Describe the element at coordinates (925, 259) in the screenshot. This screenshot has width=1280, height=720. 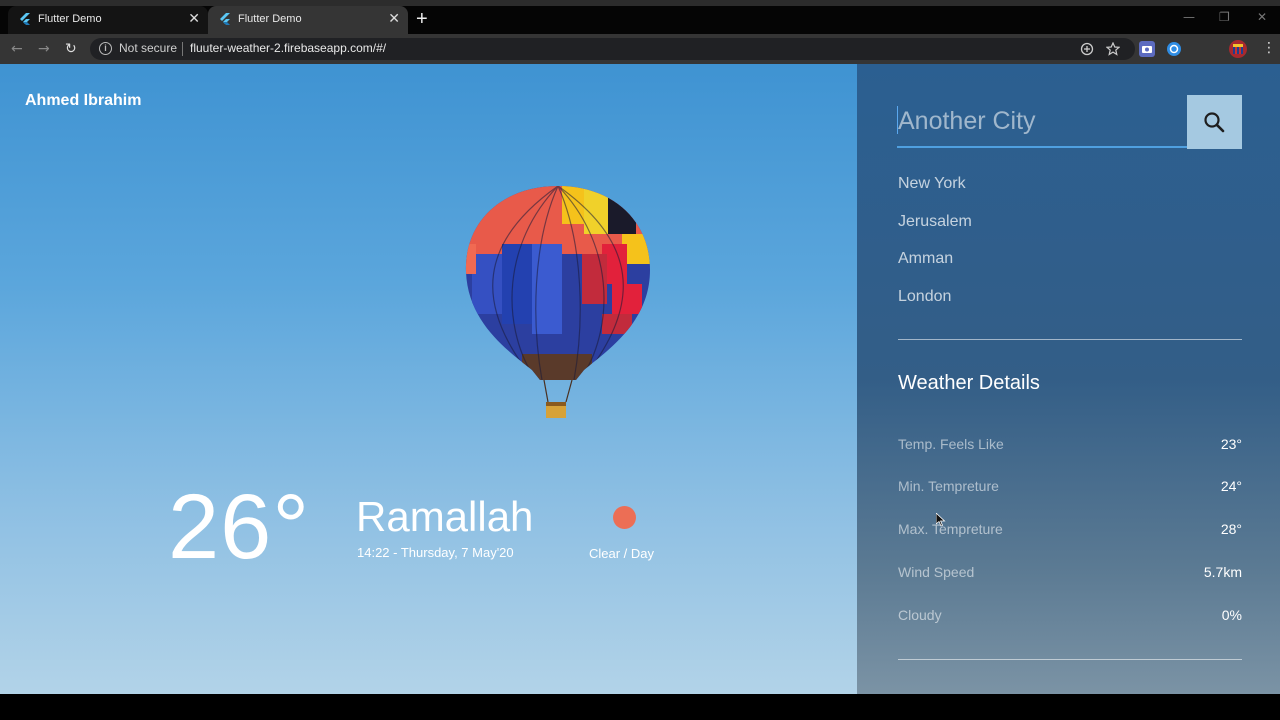
I see `city-item-amman: Amman` at that location.